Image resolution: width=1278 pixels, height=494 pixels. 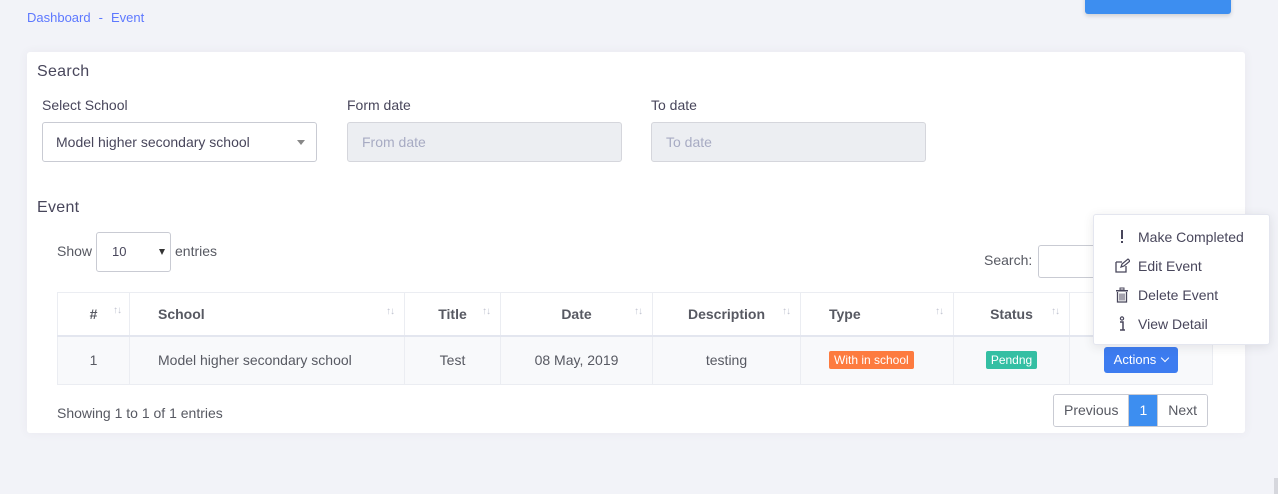 I want to click on column-header-label: Title, so click(x=452, y=313).